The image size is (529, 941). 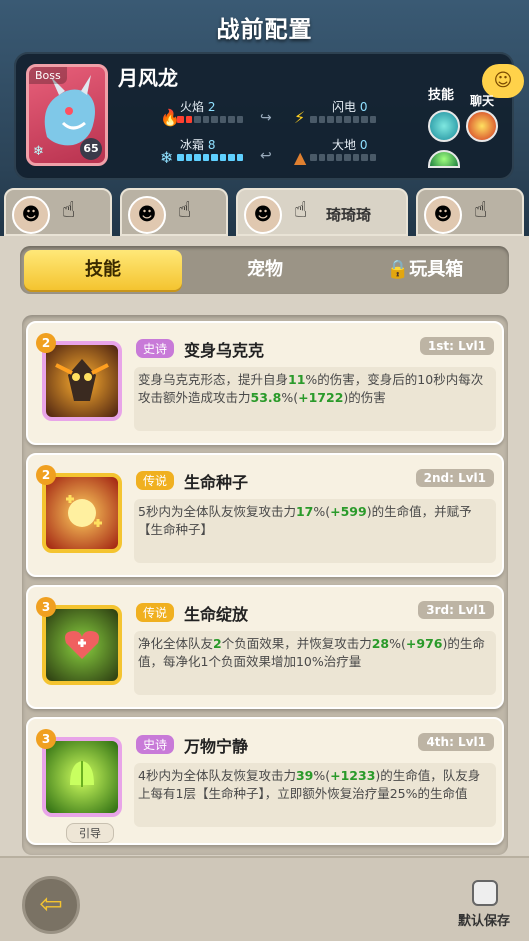 What do you see at coordinates (484, 921) in the screenshot?
I see `default-save-label: 默认保存` at bounding box center [484, 921].